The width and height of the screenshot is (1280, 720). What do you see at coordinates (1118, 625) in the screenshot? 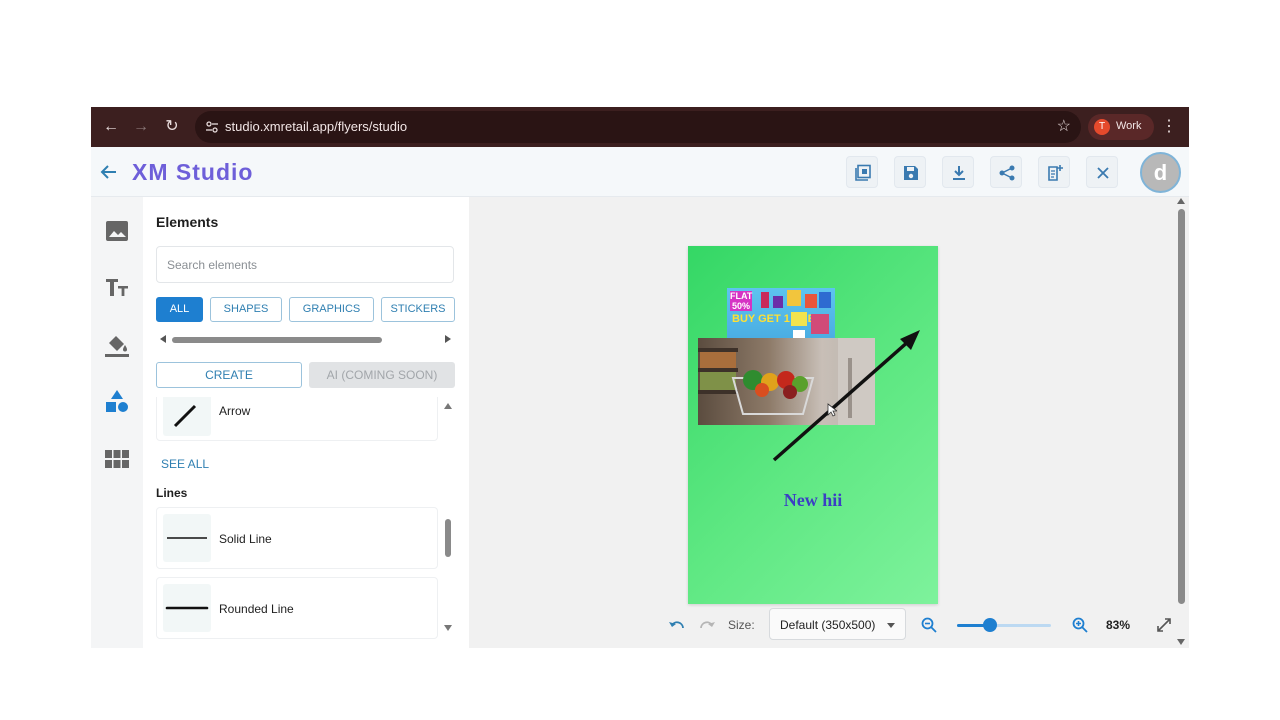
I see `zoom-value: 83%` at bounding box center [1118, 625].